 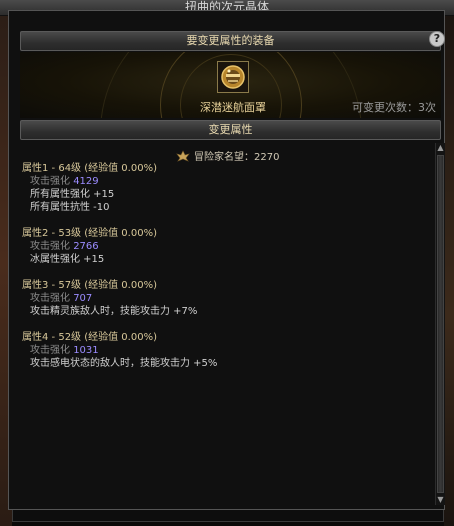 What do you see at coordinates (67, 259) in the screenshot?
I see `attribute-line: 冰属性强化 +15` at bounding box center [67, 259].